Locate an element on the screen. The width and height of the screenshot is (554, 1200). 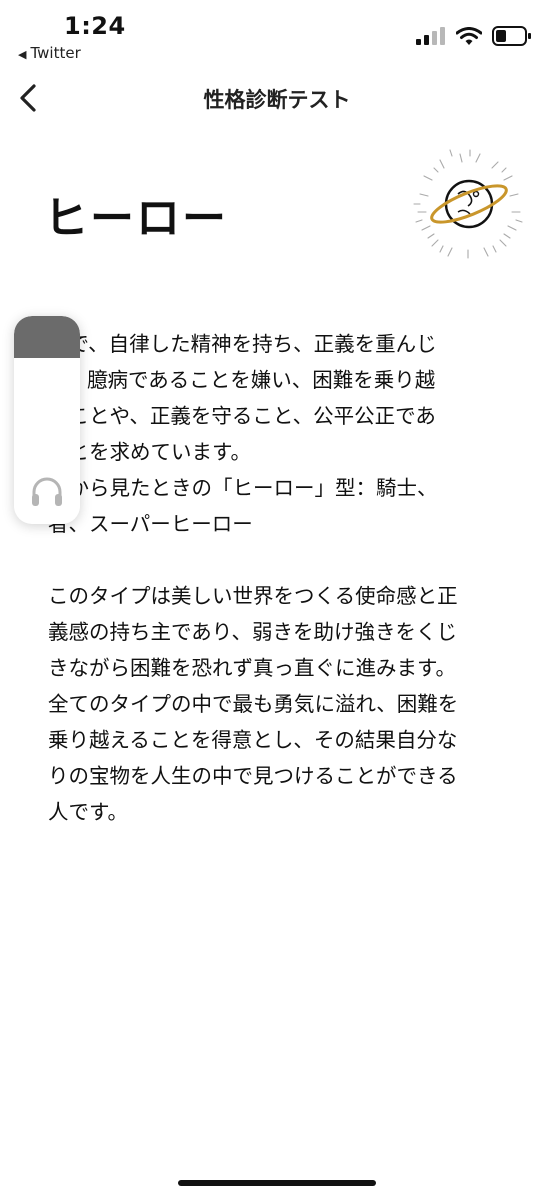
status-time: 1:24 is located at coordinates (95, 26).